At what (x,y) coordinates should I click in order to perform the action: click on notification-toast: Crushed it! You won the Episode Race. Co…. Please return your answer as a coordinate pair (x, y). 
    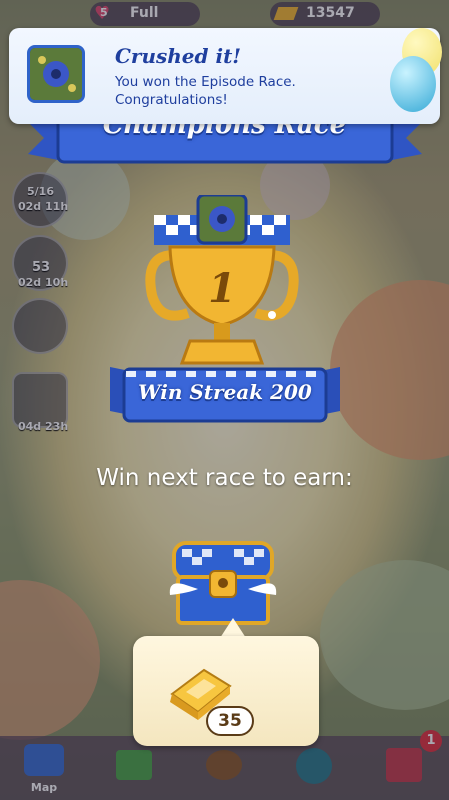
    Looking at the image, I should click on (224, 76).